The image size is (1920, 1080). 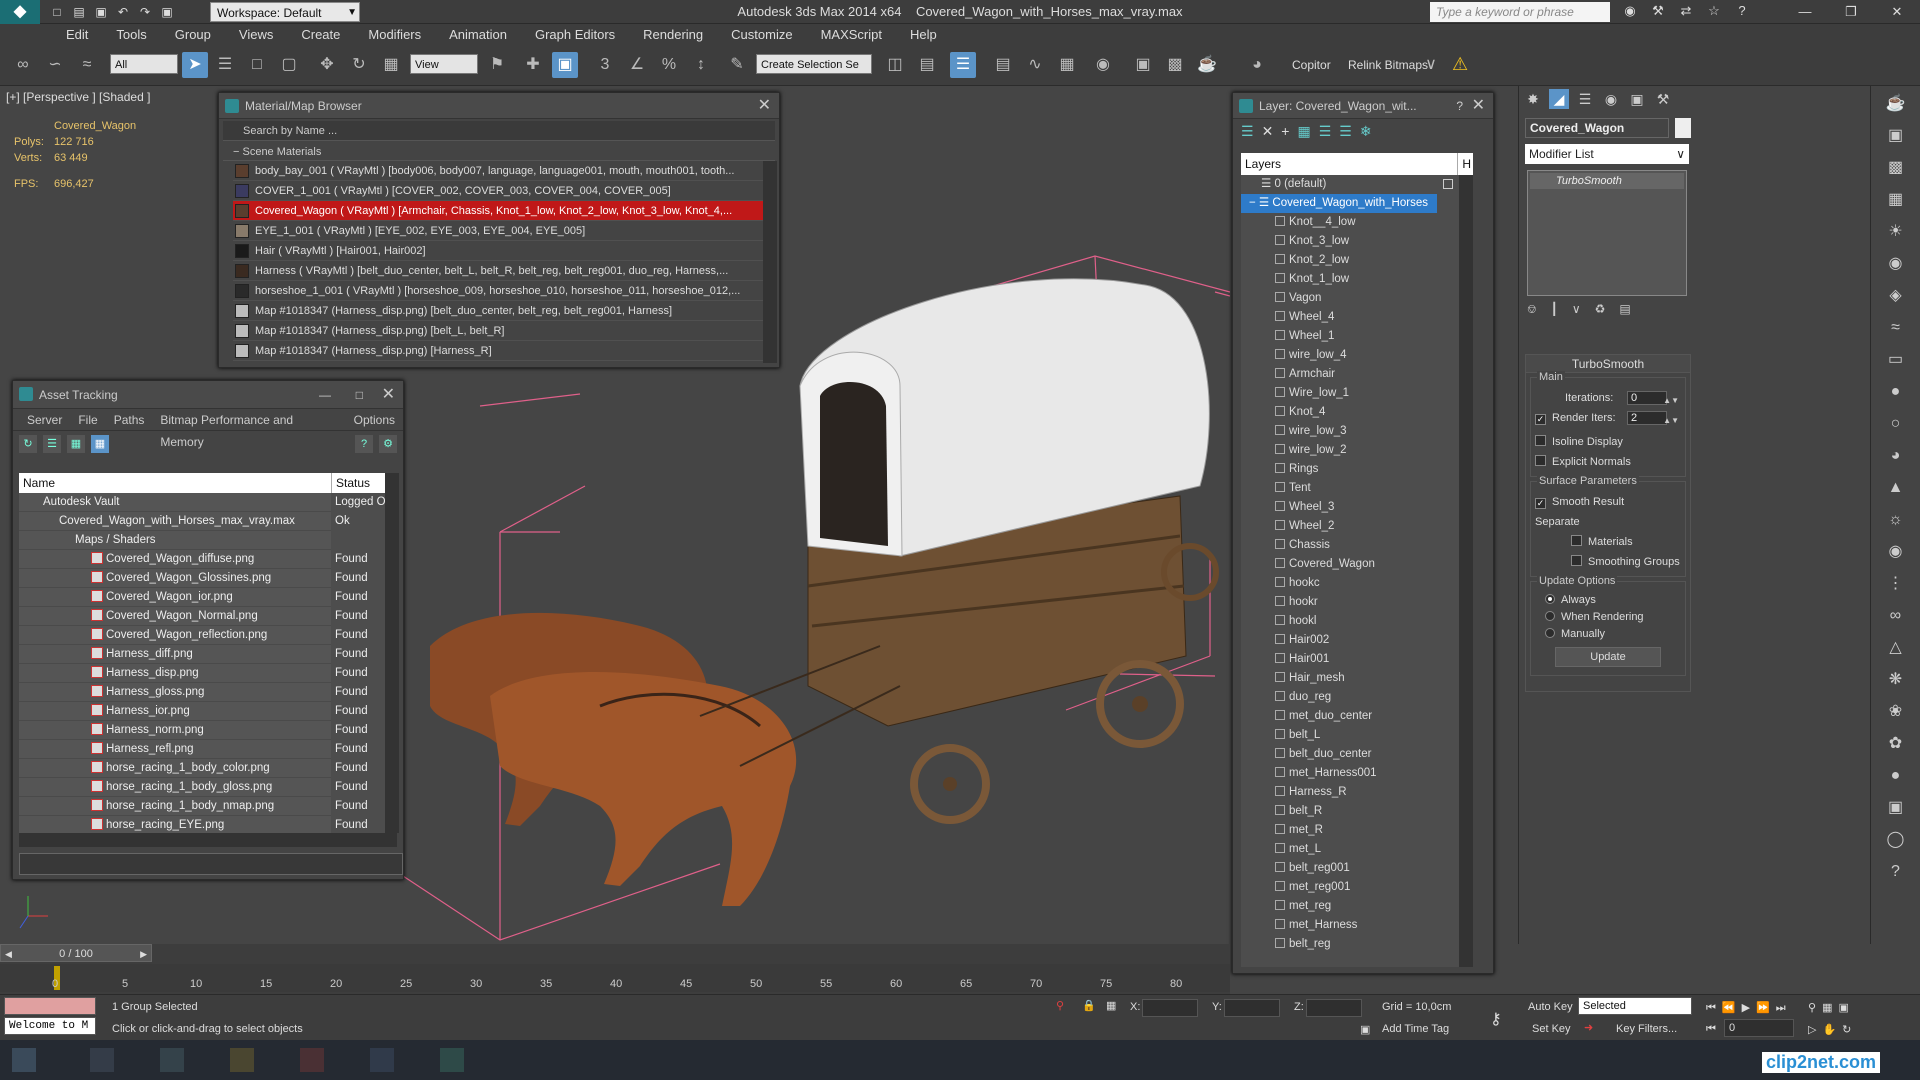 I want to click on table-row: Harness_norm.png Found, so click(x=208, y=730).